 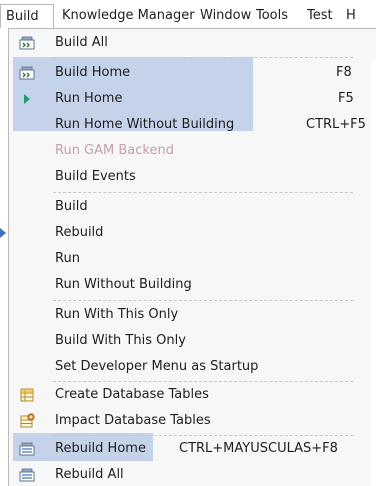 What do you see at coordinates (71, 206) in the screenshot?
I see `menu-item-label: Build` at bounding box center [71, 206].